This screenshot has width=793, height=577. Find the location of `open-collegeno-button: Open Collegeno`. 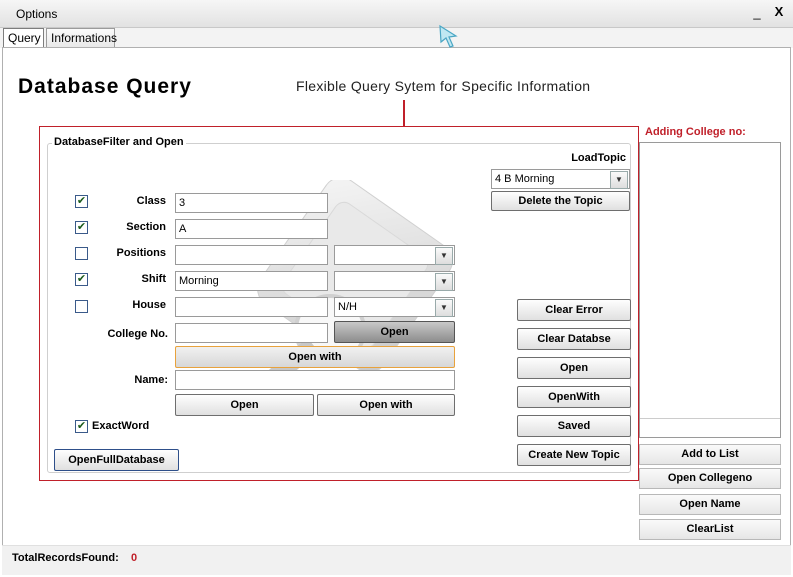

open-collegeno-button: Open Collegeno is located at coordinates (710, 478).